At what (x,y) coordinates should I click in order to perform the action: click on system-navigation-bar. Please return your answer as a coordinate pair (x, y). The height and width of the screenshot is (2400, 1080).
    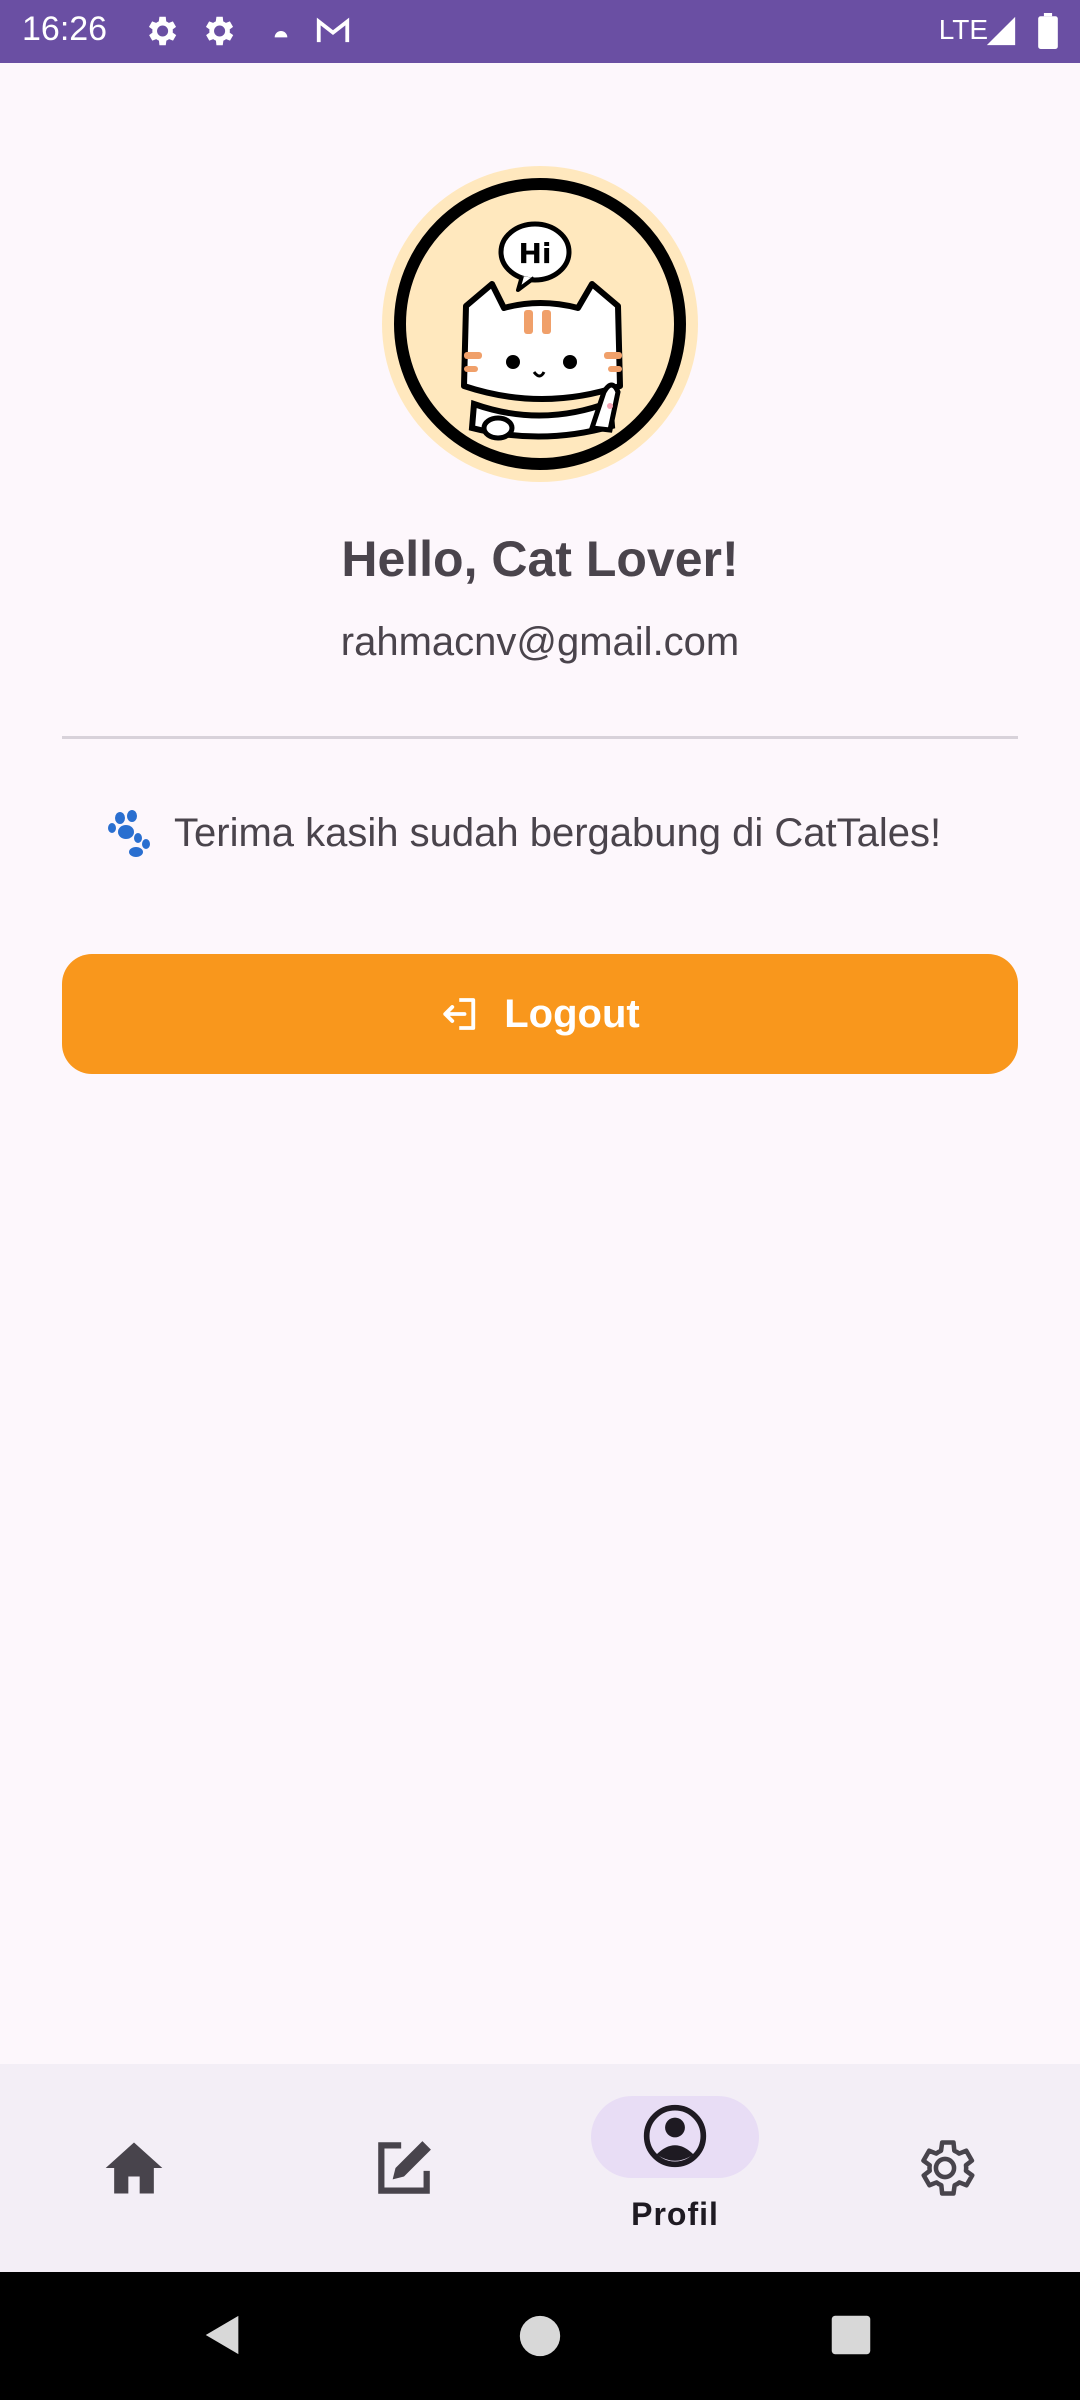
    Looking at the image, I should click on (540, 2336).